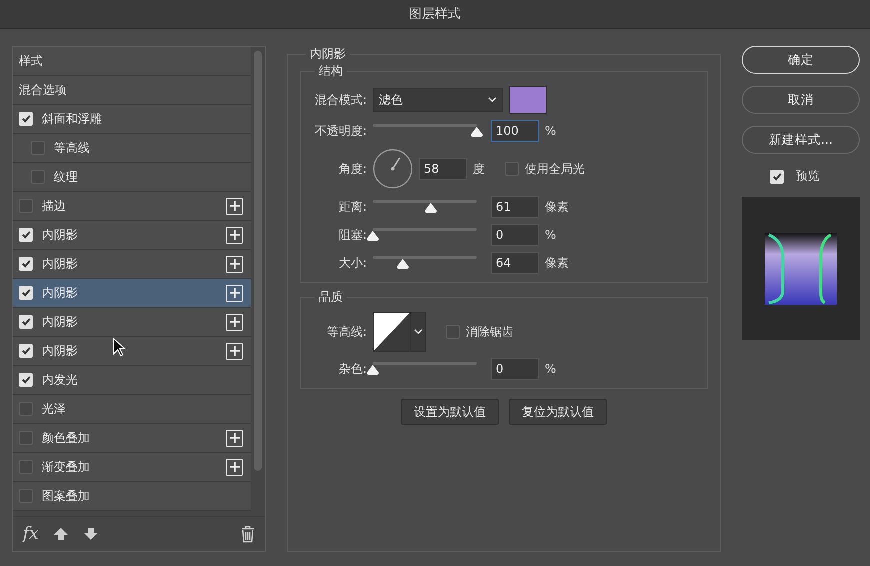  Describe the element at coordinates (801, 268) in the screenshot. I see `preview-thumbnail` at that location.